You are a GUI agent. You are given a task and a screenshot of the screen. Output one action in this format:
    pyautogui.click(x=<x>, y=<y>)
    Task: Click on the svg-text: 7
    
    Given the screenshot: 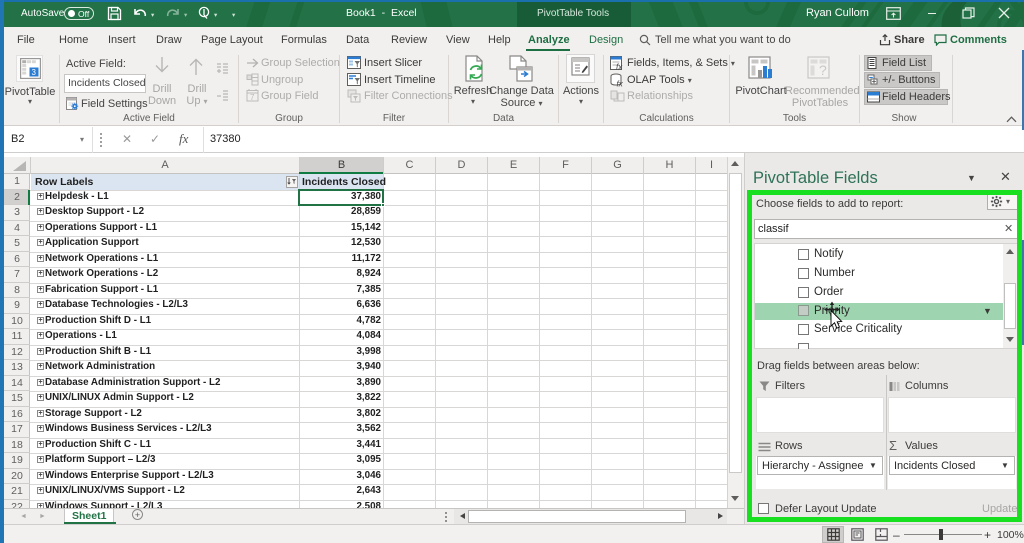 What is the action you would take?
    pyautogui.click(x=252, y=97)
    